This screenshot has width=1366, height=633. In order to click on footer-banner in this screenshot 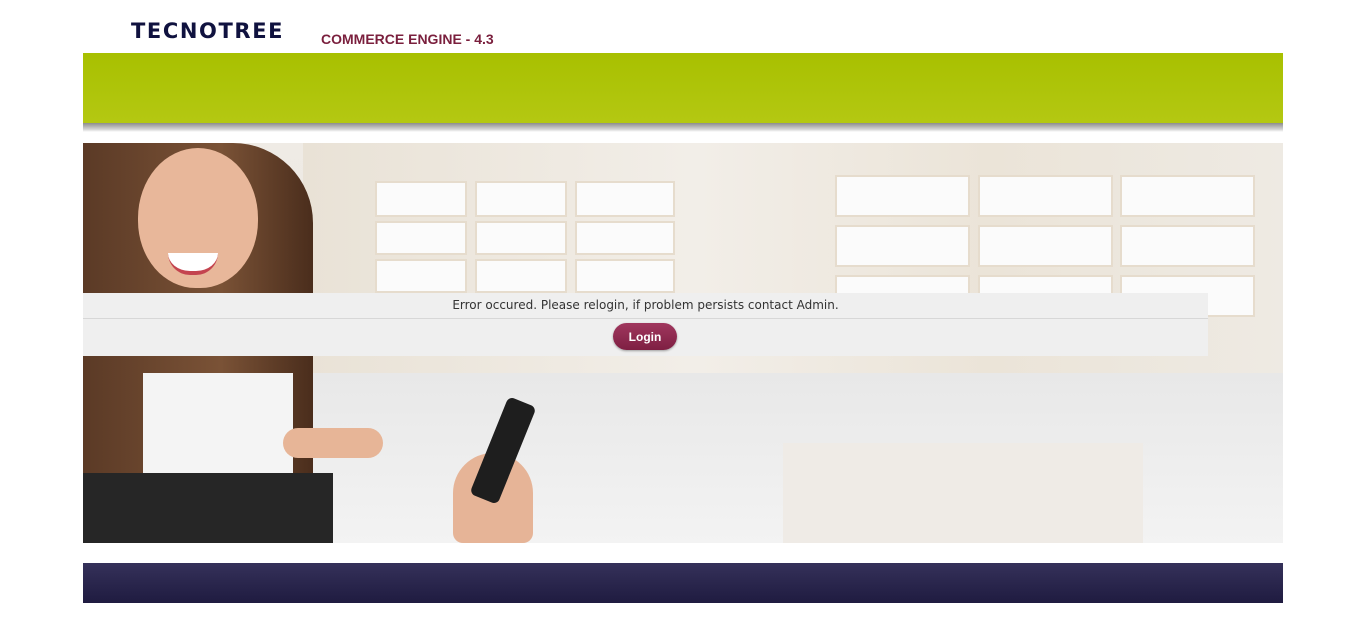, I will do `click(683, 583)`.